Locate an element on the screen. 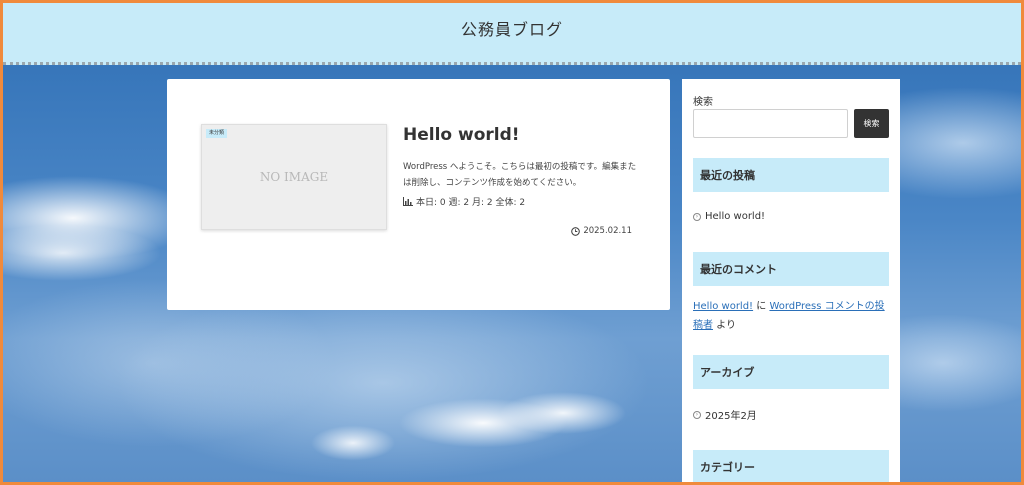  view-stats-text: 本日: 0 週: 2 月: 2 全体: 2 is located at coordinates (471, 203).